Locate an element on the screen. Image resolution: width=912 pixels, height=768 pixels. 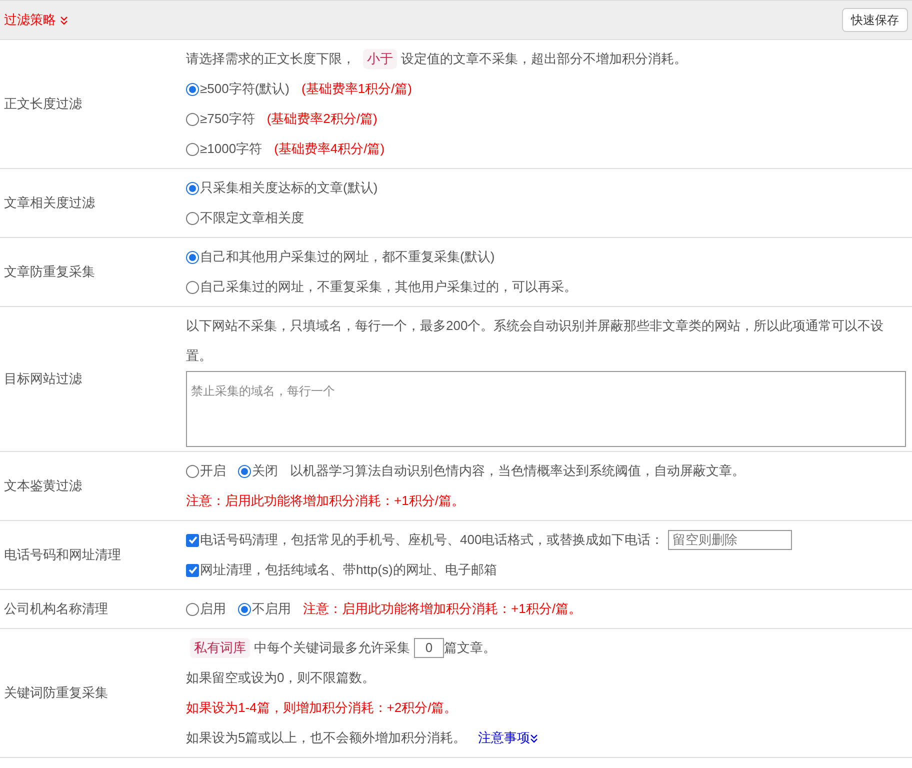
radio-option: 自己和其他用户采集过的网址，都不重复采集(默认) is located at coordinates (340, 257).